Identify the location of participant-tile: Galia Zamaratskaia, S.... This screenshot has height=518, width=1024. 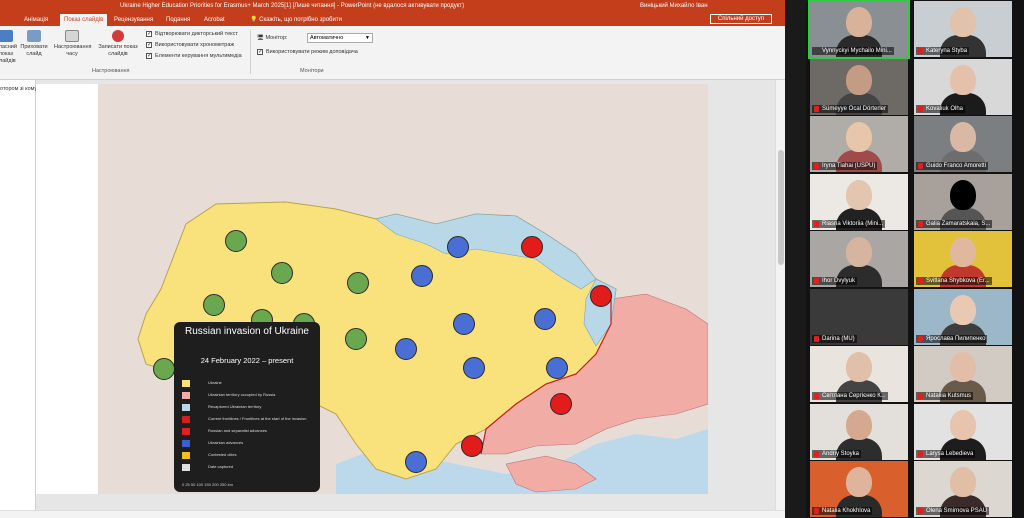
(963, 201).